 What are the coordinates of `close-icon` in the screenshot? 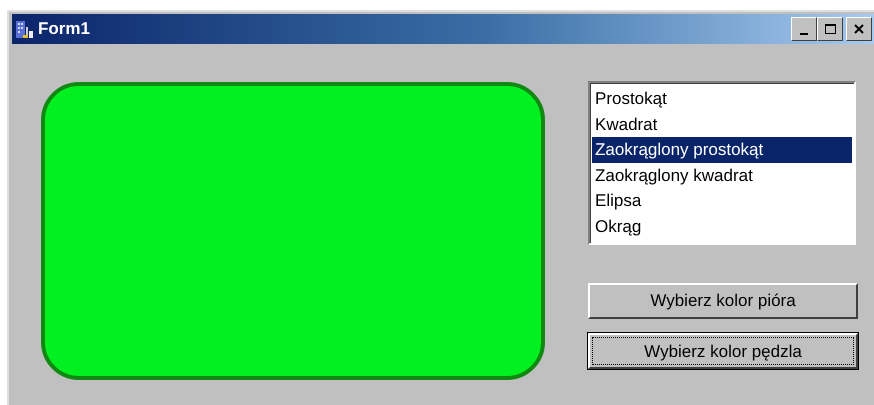 It's located at (859, 29).